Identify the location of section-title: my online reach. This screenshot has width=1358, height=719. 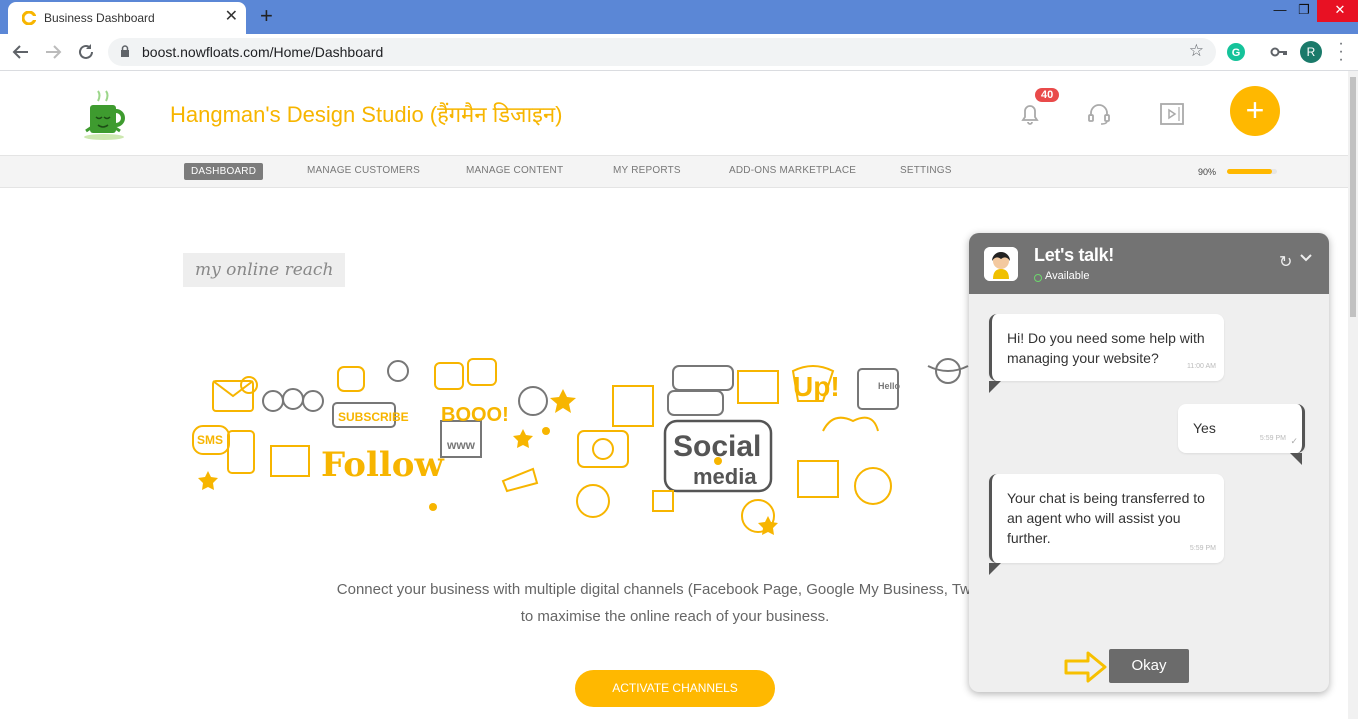
(264, 270).